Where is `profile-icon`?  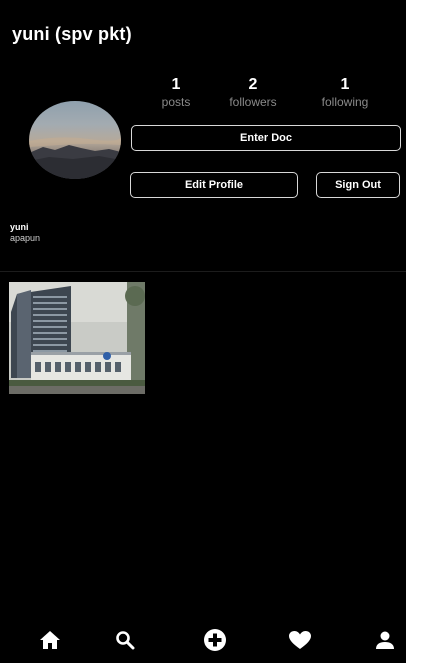
profile-icon is located at coordinates (385, 640).